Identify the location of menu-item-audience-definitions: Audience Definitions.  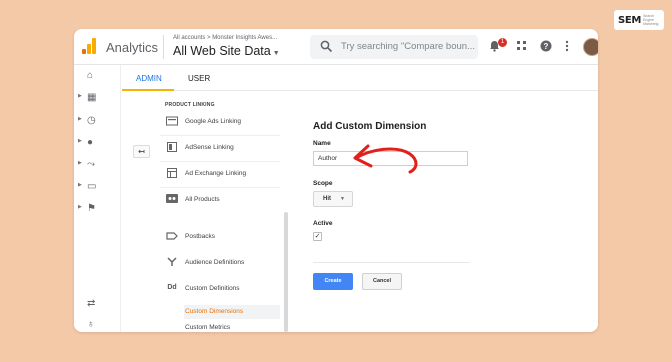
(221, 264).